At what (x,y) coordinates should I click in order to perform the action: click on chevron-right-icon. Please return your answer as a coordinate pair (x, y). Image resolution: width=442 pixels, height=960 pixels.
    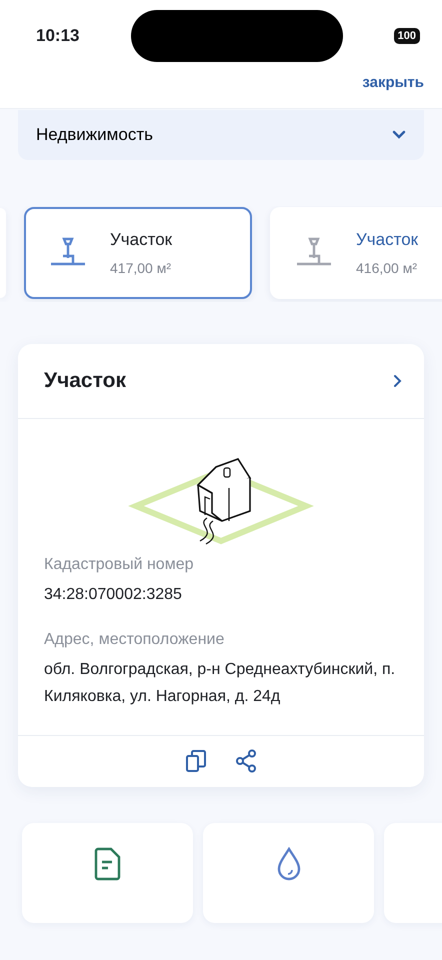
    Looking at the image, I should click on (397, 381).